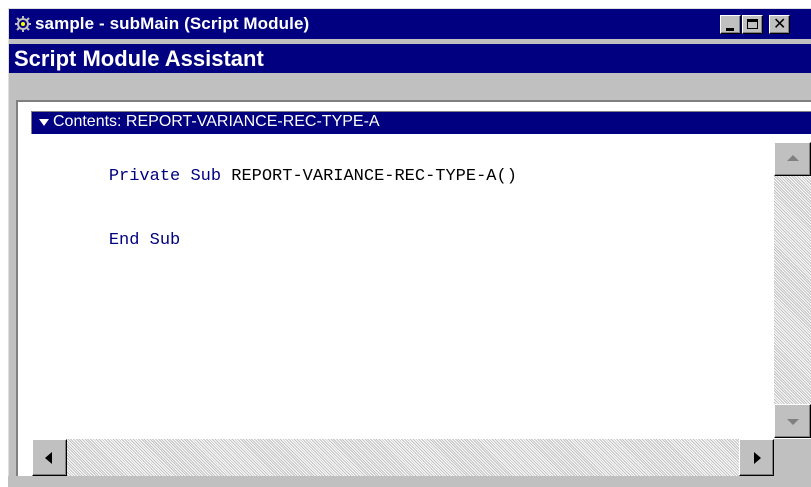 The height and width of the screenshot is (487, 811). I want to click on scroll-left-button, so click(49, 457).